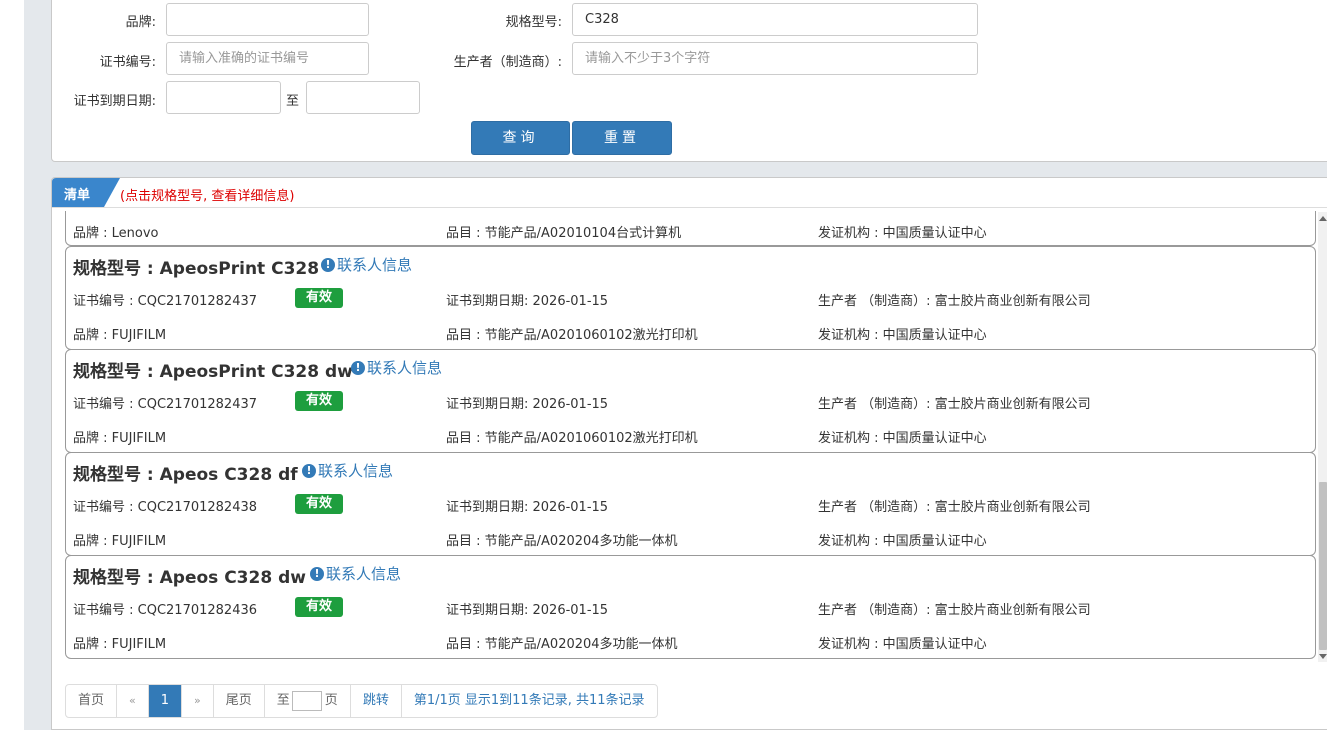  I want to click on record-cert-no: 证书编号 : CQC21701282438, so click(165, 507).